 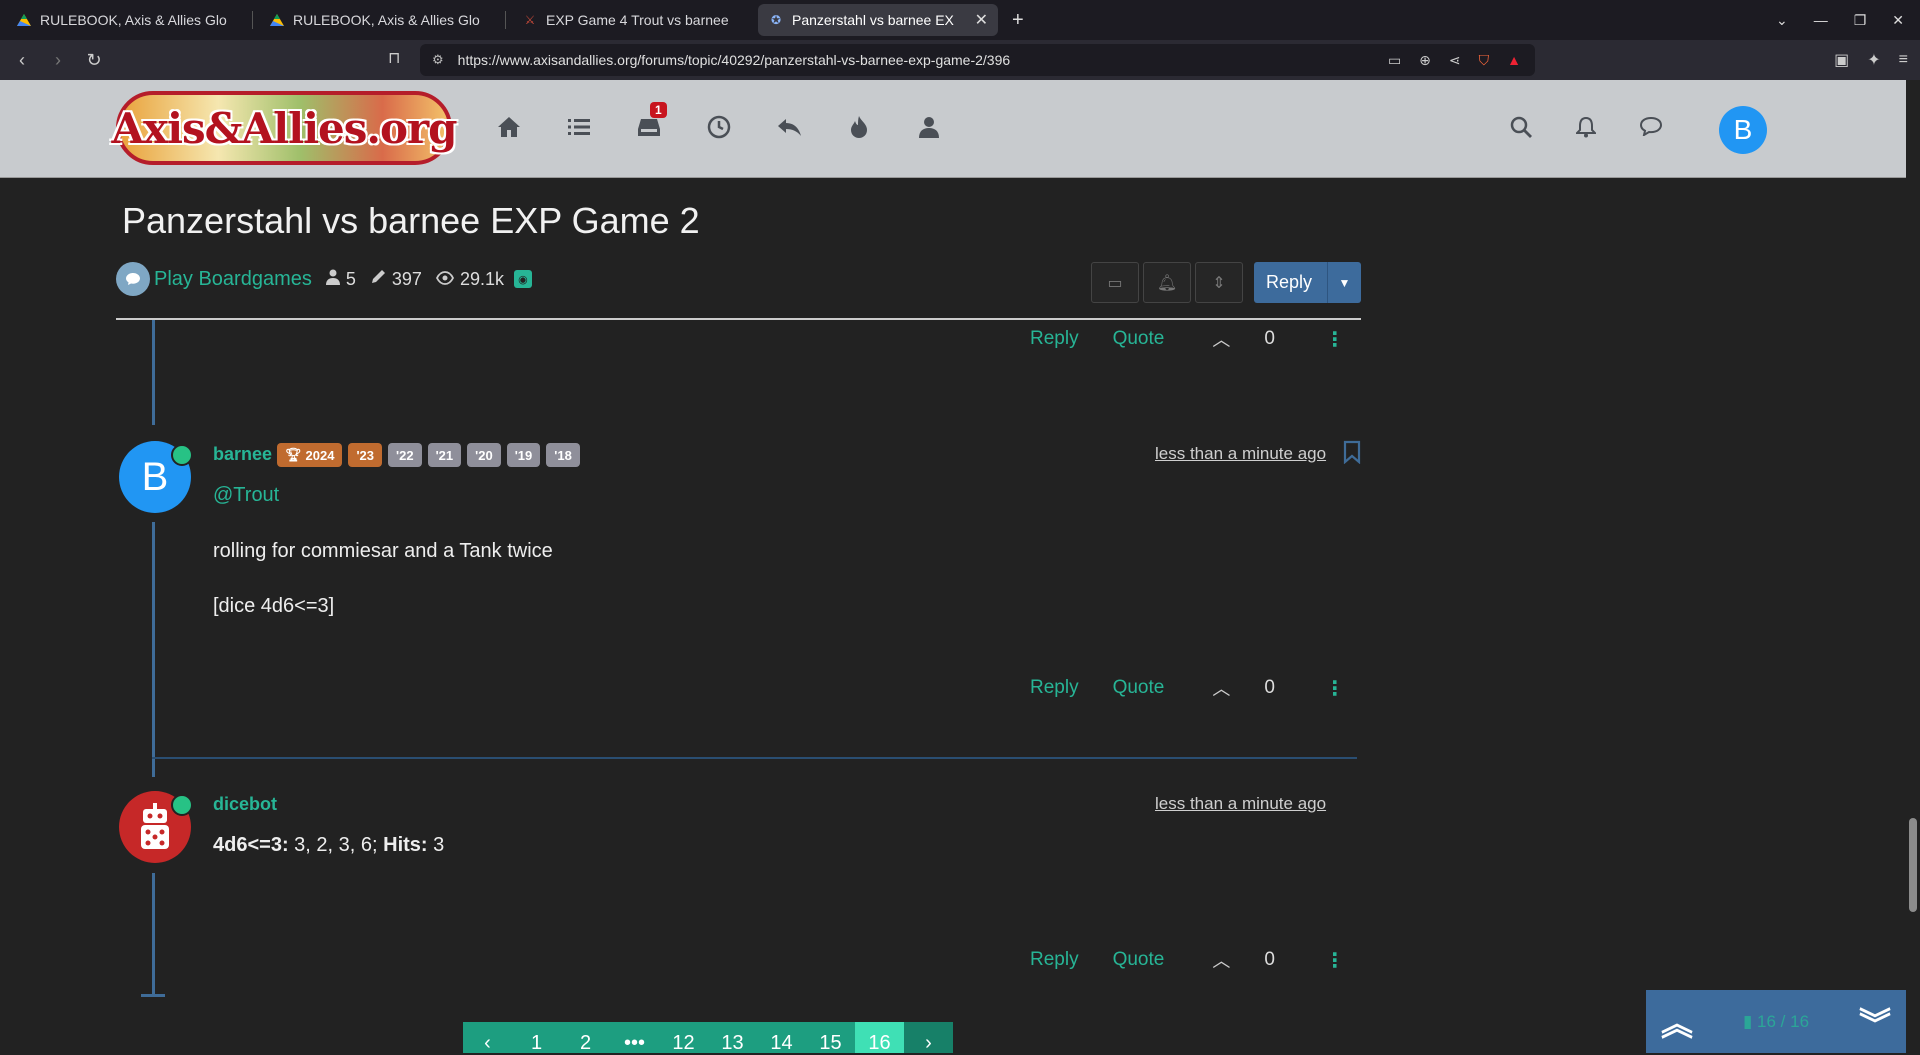 I want to click on browser-tab: ⚔ EXP Game 4 Trout vs barnee, so click(x=632, y=20).